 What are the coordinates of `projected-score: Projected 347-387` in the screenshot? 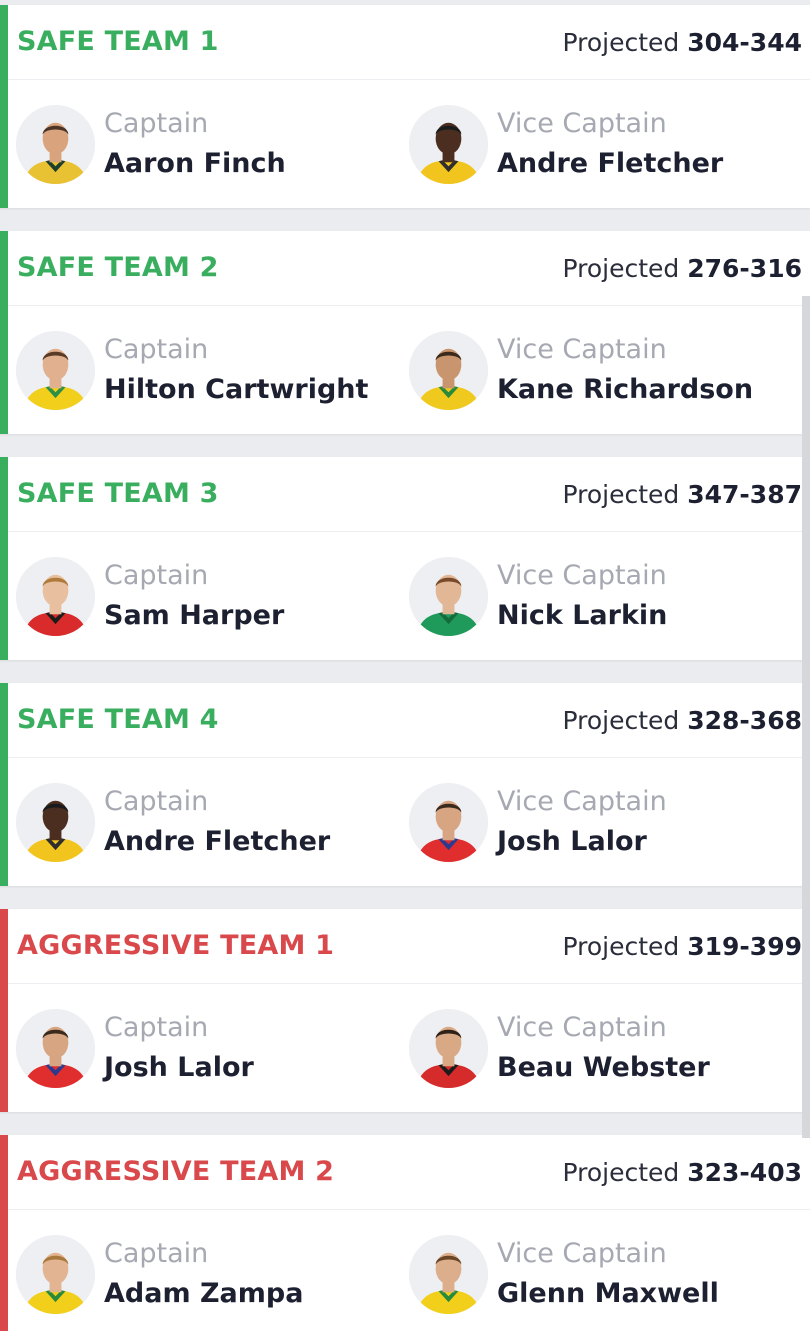 It's located at (683, 494).